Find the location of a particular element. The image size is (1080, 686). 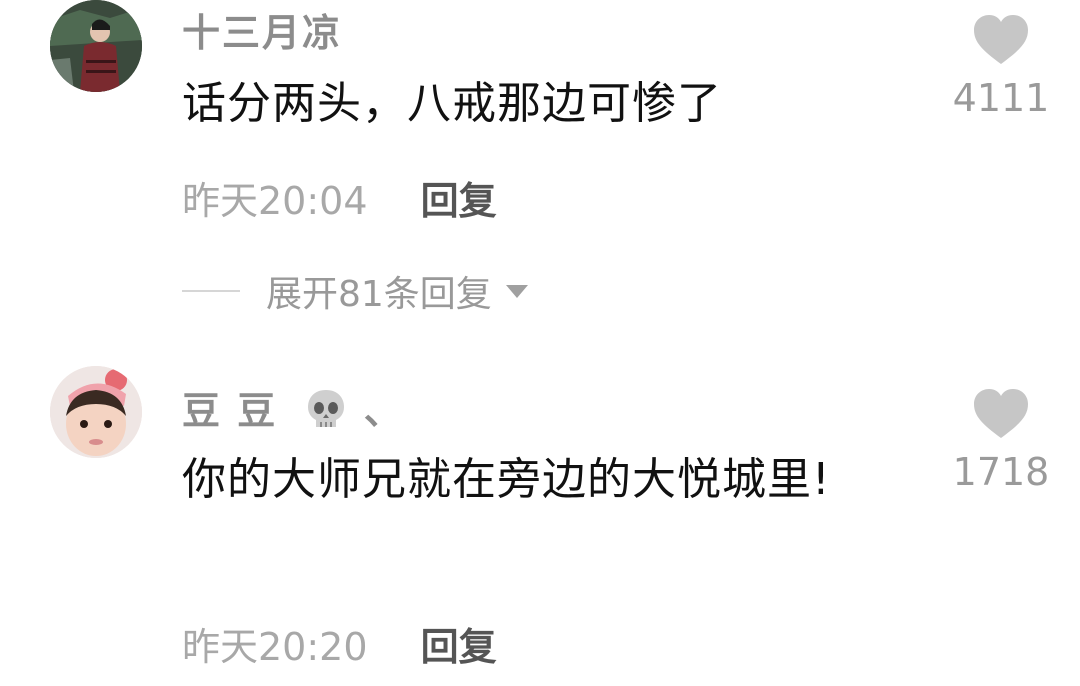

comment-time: 昨天20:20 is located at coordinates (275, 647).